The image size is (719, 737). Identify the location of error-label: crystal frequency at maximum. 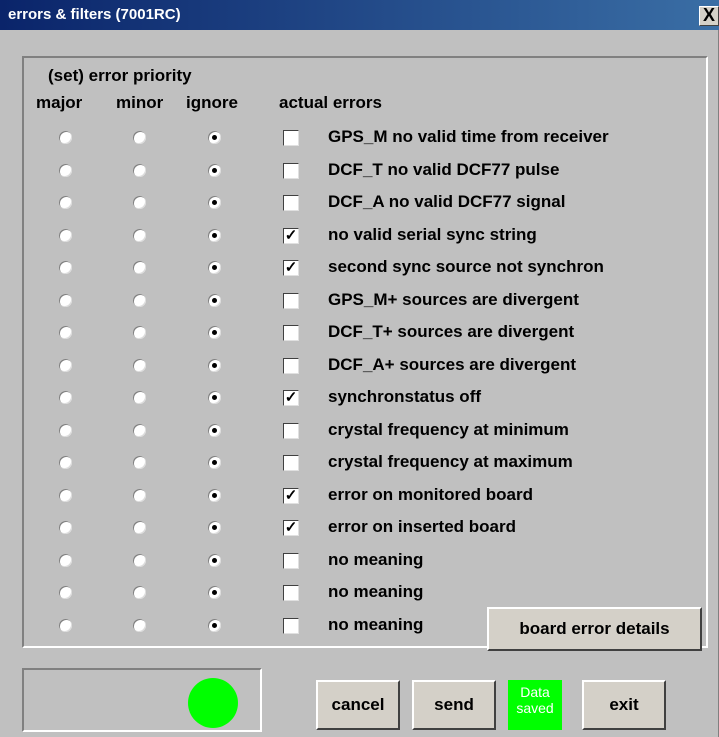
(450, 461).